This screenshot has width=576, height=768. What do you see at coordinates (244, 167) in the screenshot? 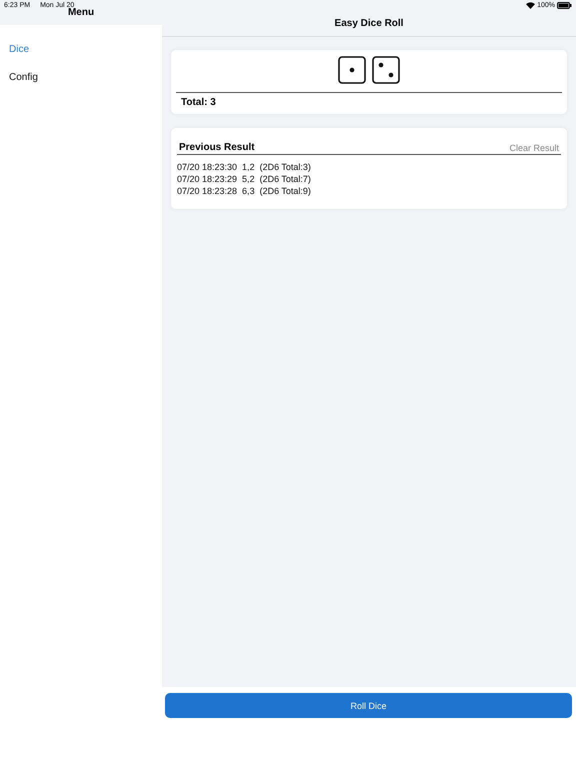
I see `history-row-text: 07/20 18:23:30 1,2 (2D6 Total:3)` at bounding box center [244, 167].